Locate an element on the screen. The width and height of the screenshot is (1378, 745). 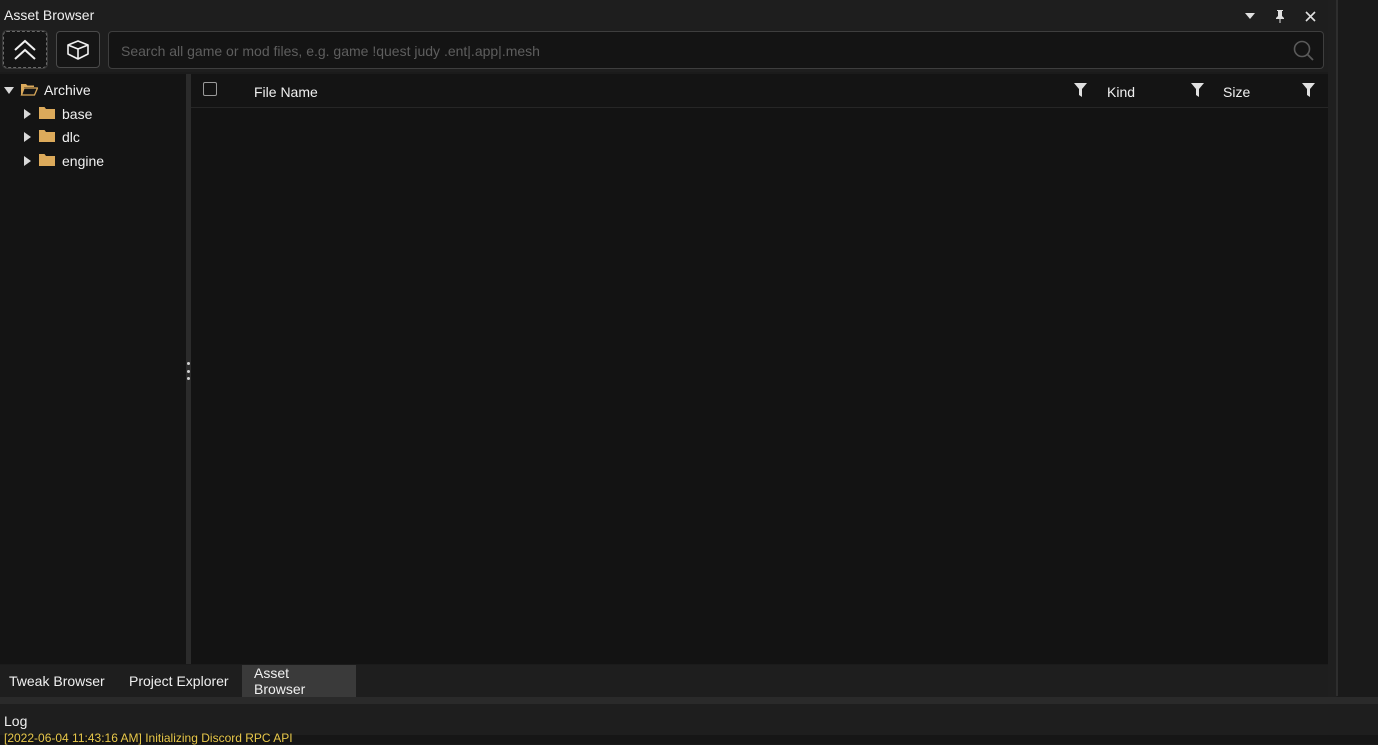
caret-expanded-icon is located at coordinates (9, 90).